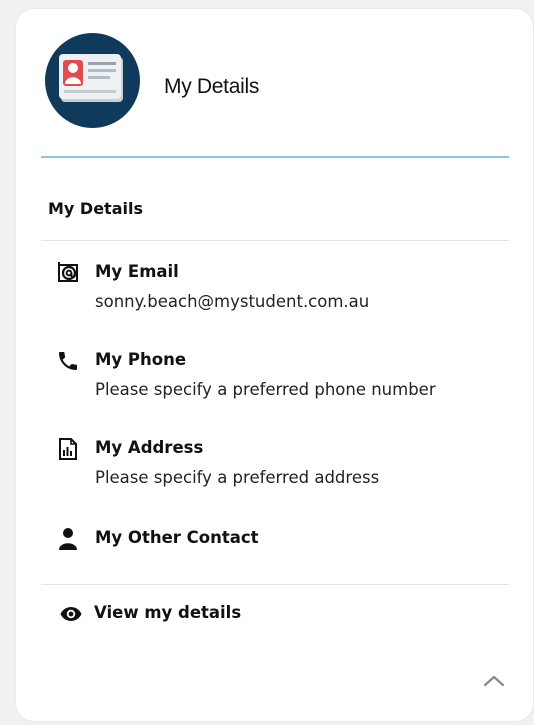 This screenshot has height=725, width=534. I want to click on chevron-up-icon, so click(494, 681).